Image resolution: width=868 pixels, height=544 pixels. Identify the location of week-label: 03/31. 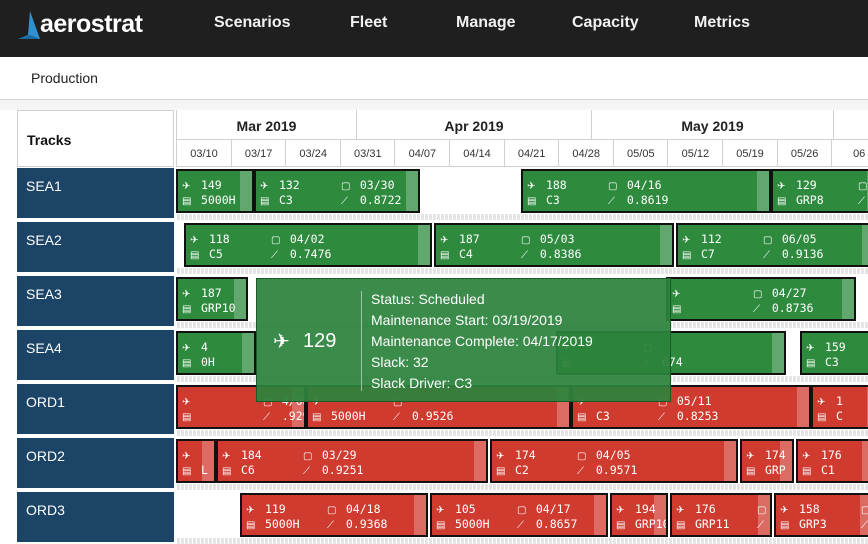
(367, 153).